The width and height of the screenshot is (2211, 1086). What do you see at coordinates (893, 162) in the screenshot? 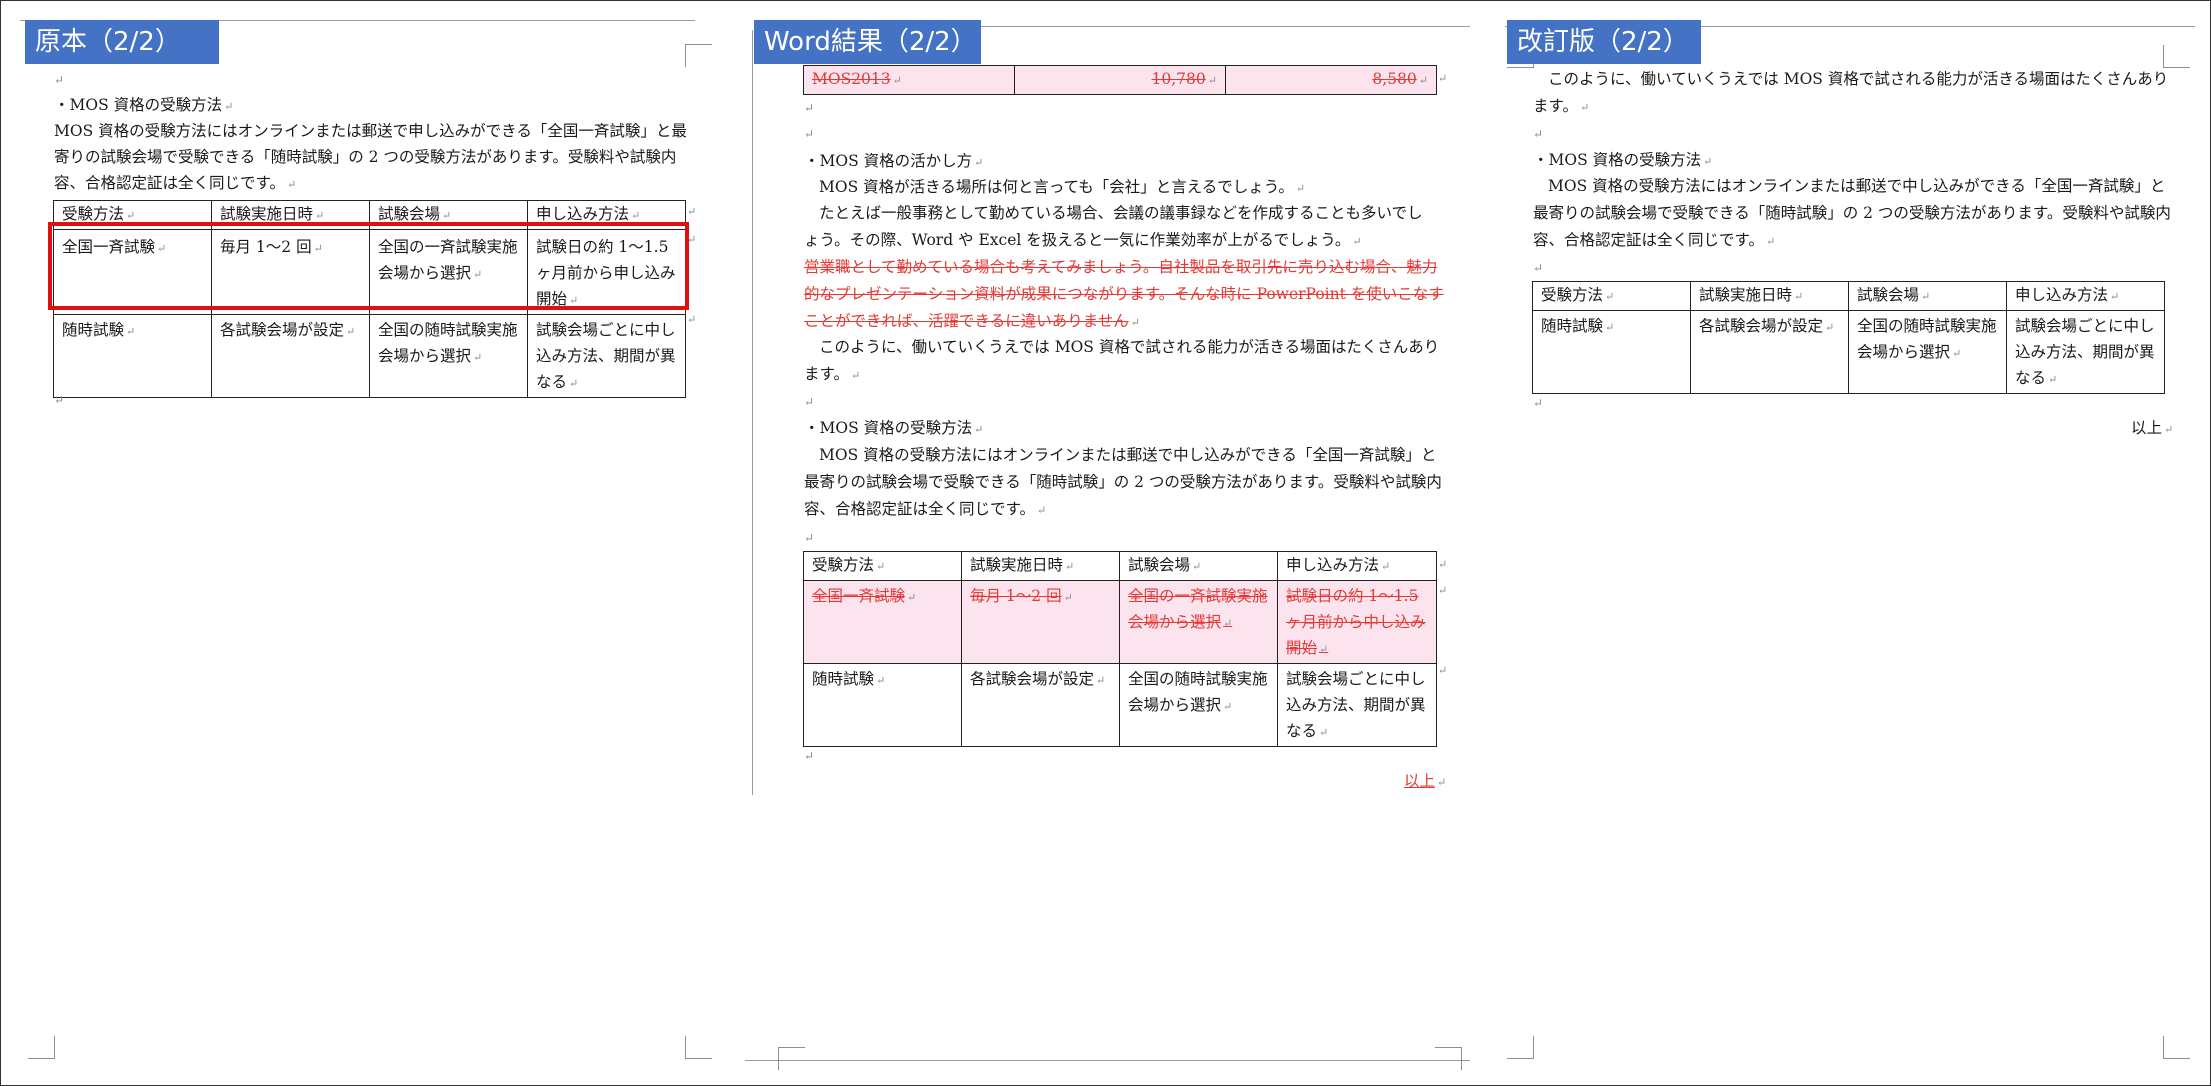
I see `heading-utilization: ・MOS 資格の活かし方 ↵` at bounding box center [893, 162].